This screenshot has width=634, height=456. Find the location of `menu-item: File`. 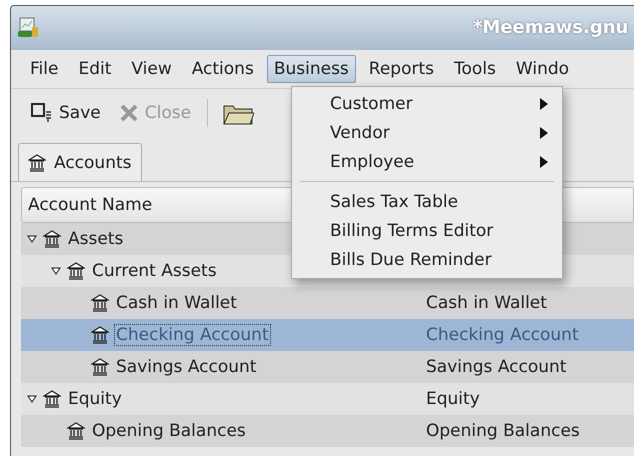

menu-item: File is located at coordinates (44, 69).